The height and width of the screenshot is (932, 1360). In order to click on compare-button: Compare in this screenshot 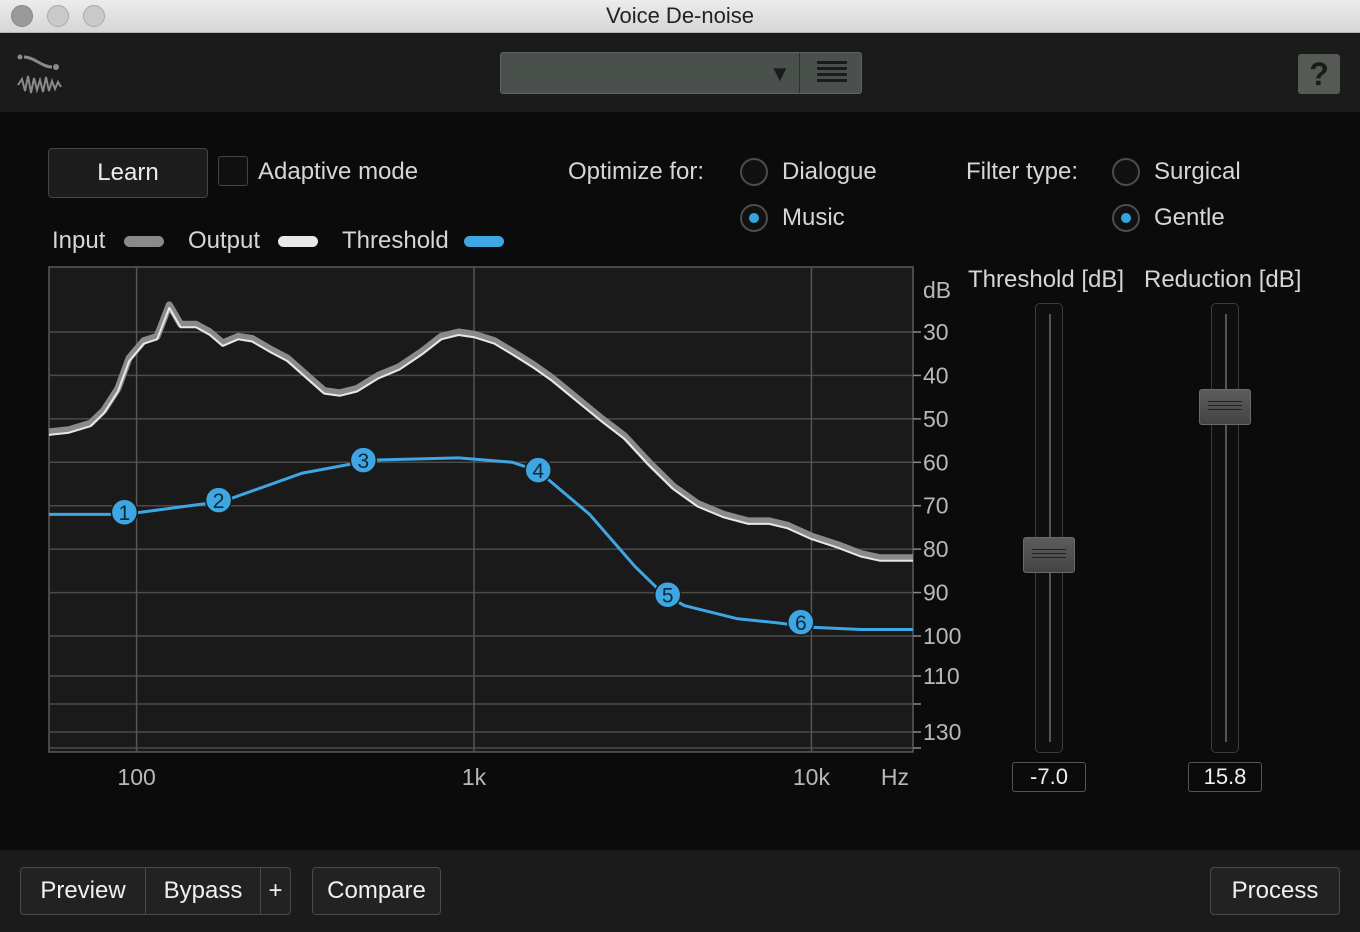, I will do `click(376, 891)`.